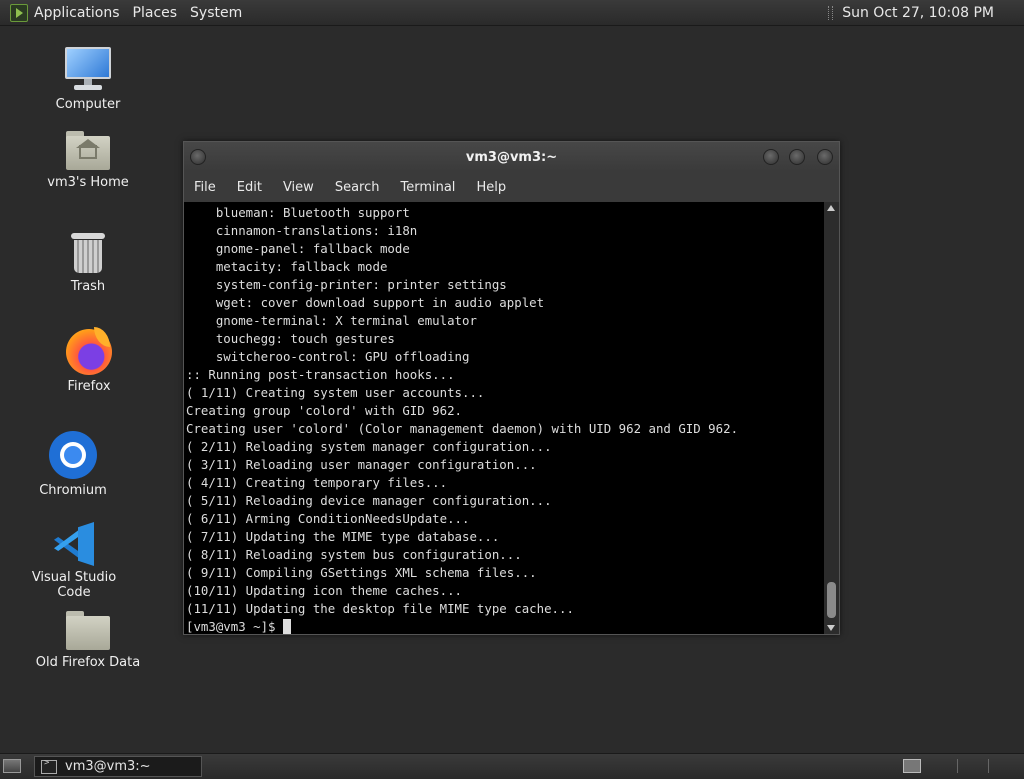 Image resolution: width=1024 pixels, height=779 pixels. What do you see at coordinates (88, 182) in the screenshot?
I see `desktop-icon-label: vm3's Home` at bounding box center [88, 182].